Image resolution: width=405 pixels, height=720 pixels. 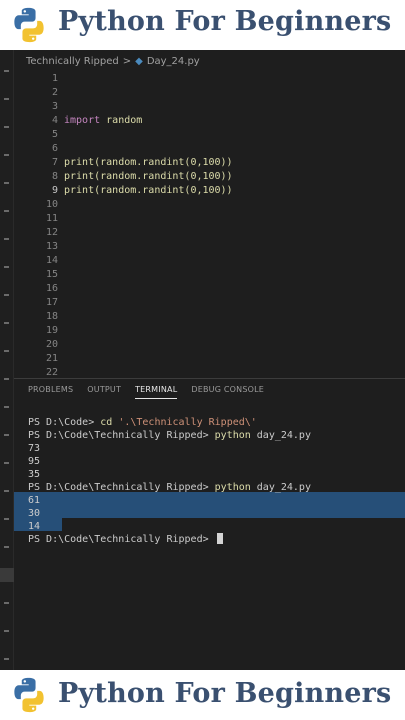 I want to click on code-line: 5, so click(x=209, y=135).